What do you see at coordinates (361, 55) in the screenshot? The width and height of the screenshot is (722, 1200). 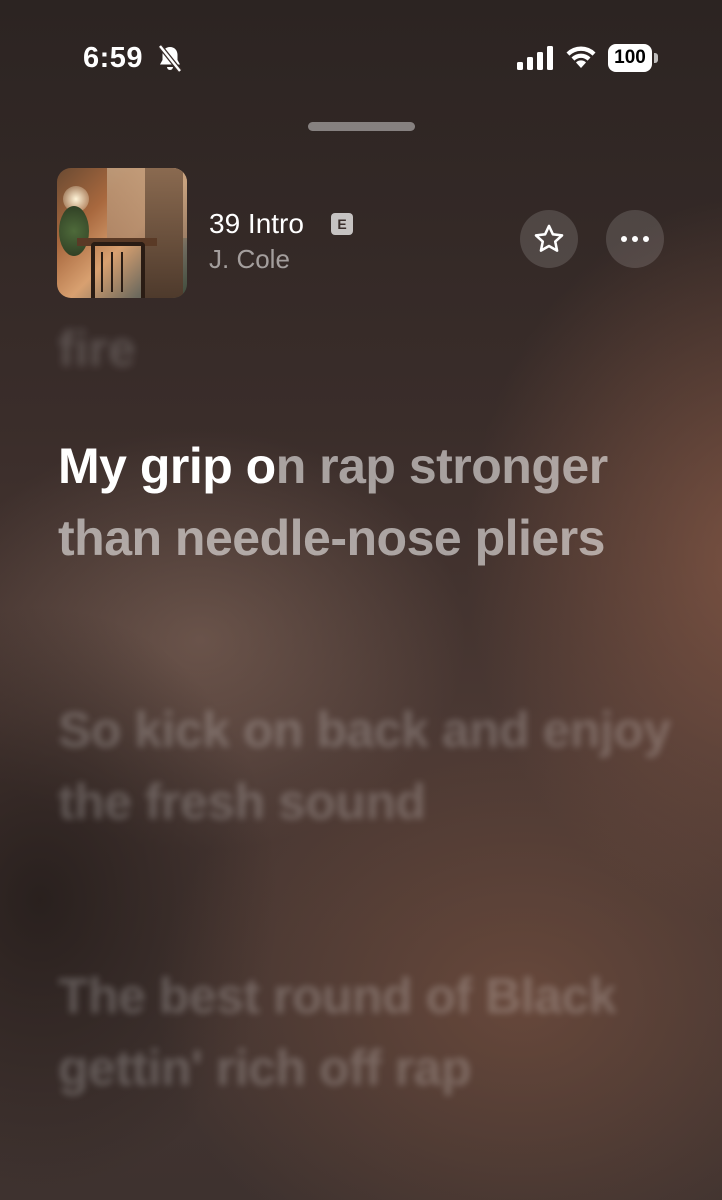 I see `status-bar: 6:59 100` at bounding box center [361, 55].